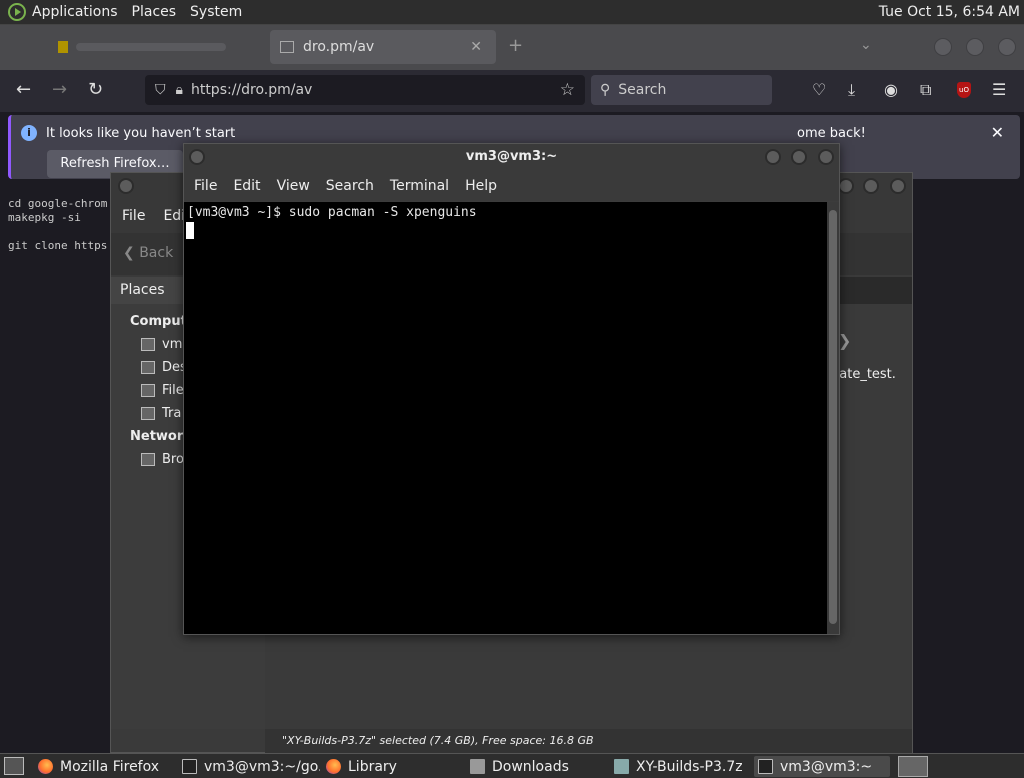 The height and width of the screenshot is (778, 1024). Describe the element at coordinates (913, 766) in the screenshot. I see `workspace-switcher` at that location.